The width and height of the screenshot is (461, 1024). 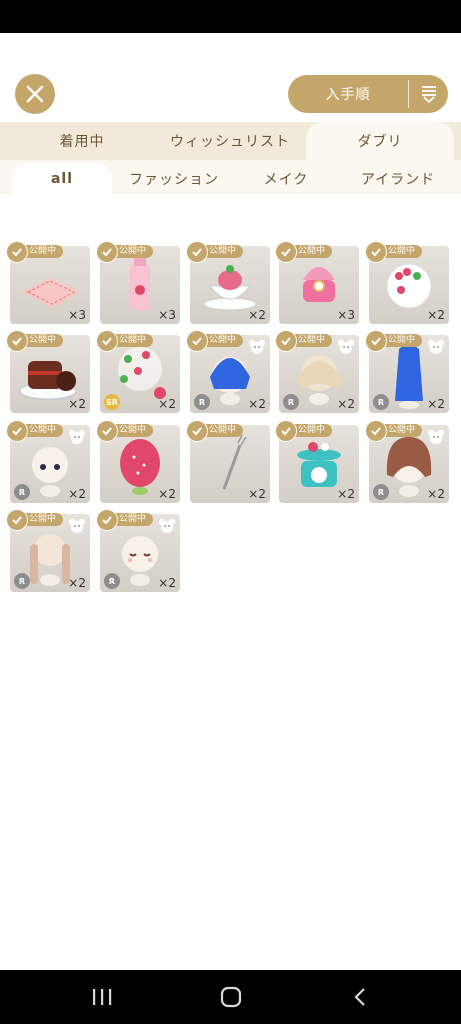 I want to click on close-icon, so click(x=35, y=94).